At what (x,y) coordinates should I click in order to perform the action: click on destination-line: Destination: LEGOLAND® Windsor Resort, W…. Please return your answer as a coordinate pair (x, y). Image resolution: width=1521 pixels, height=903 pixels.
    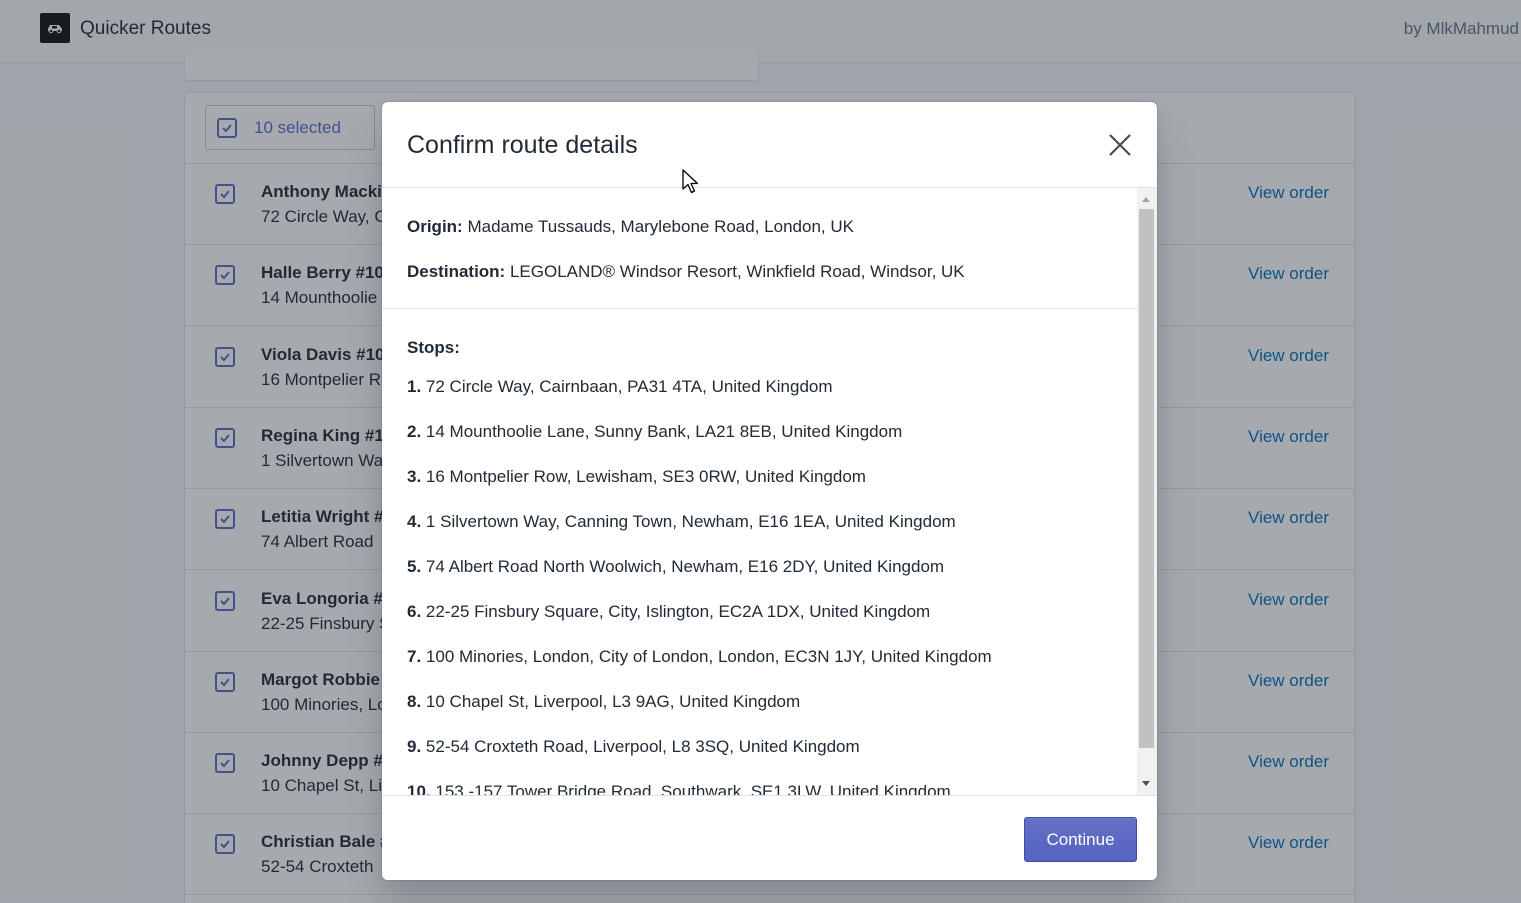
    Looking at the image, I should click on (686, 272).